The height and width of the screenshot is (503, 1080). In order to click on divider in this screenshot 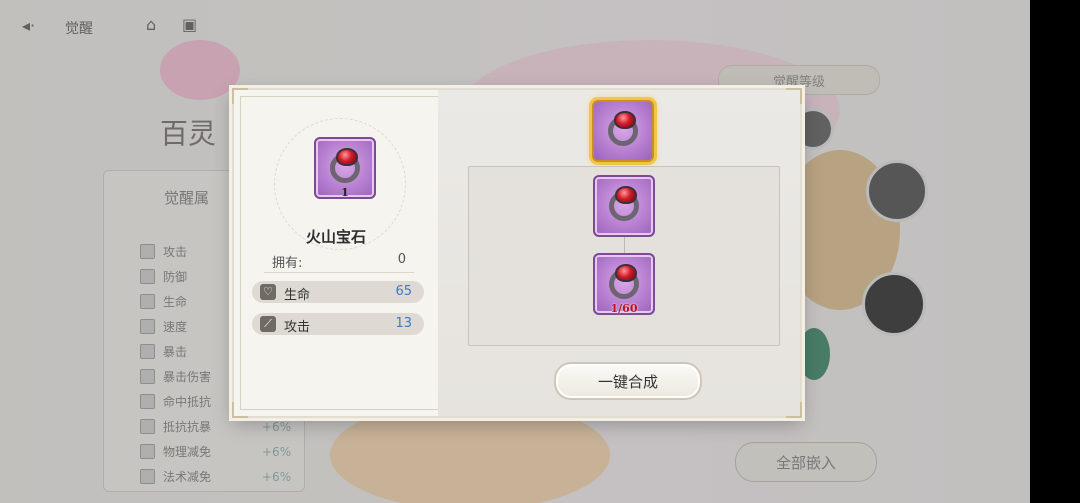, I will do `click(339, 272)`.